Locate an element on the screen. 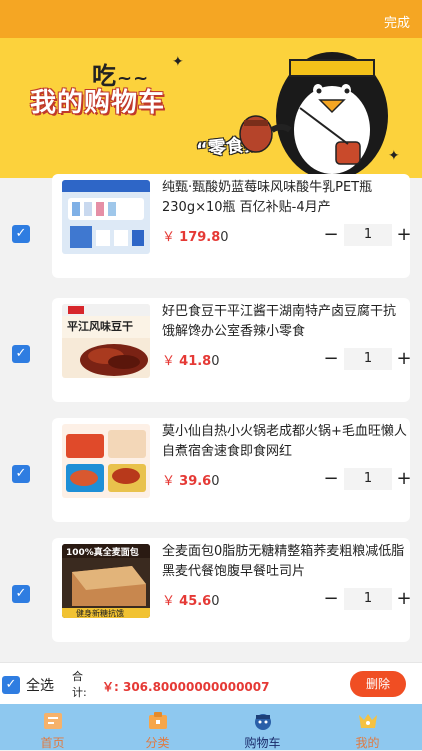 The width and height of the screenshot is (422, 751). item-title: 纯甄·甄酸奶蓝莓味风味酸牛乳PET瓶230g×10瓶 百亿补贴-4月产 is located at coordinates (284, 198).